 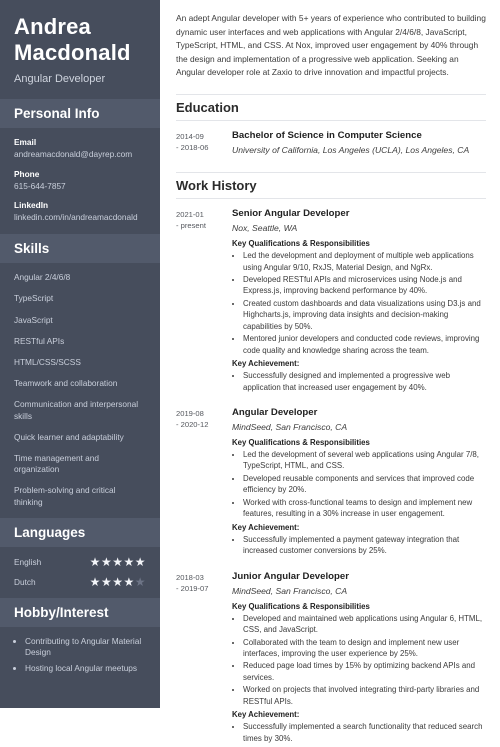 What do you see at coordinates (80, 612) in the screenshot?
I see `hobby-heading: Hobby/Interest` at bounding box center [80, 612].